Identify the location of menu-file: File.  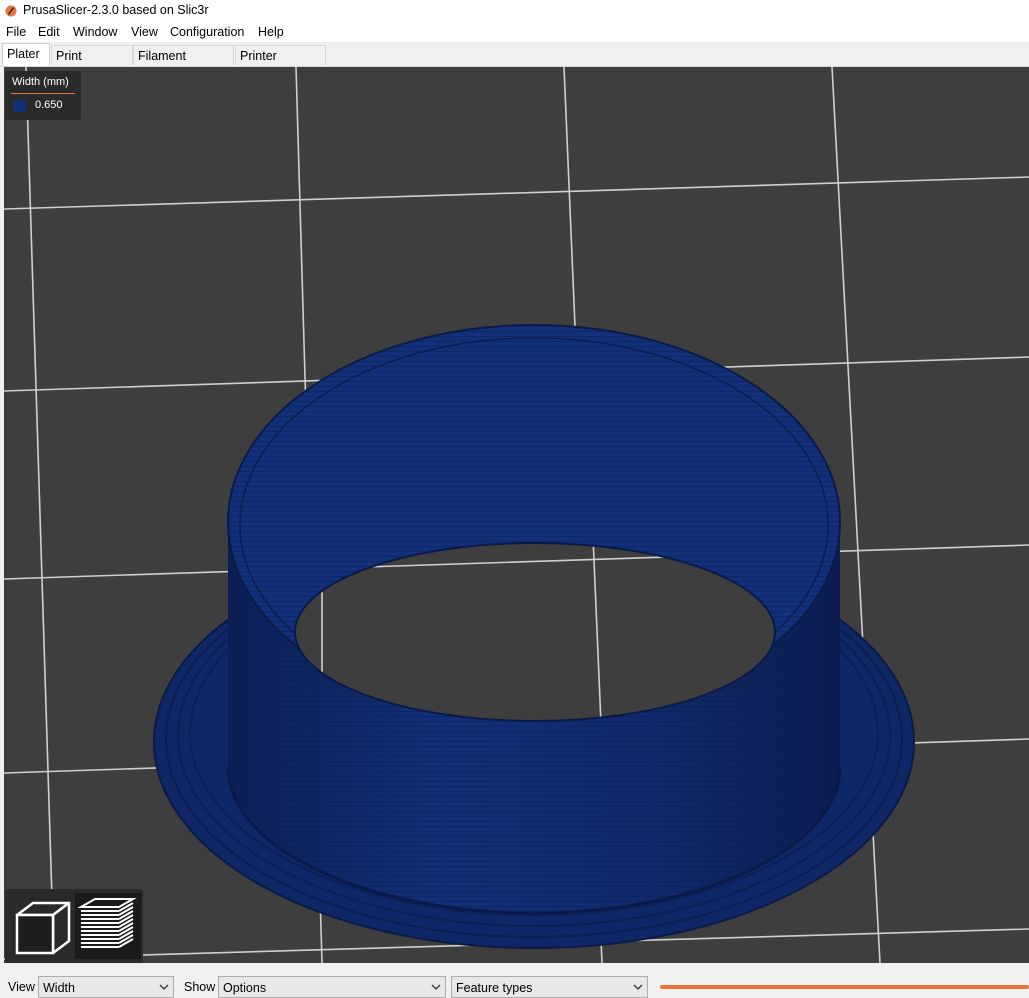
(16, 32).